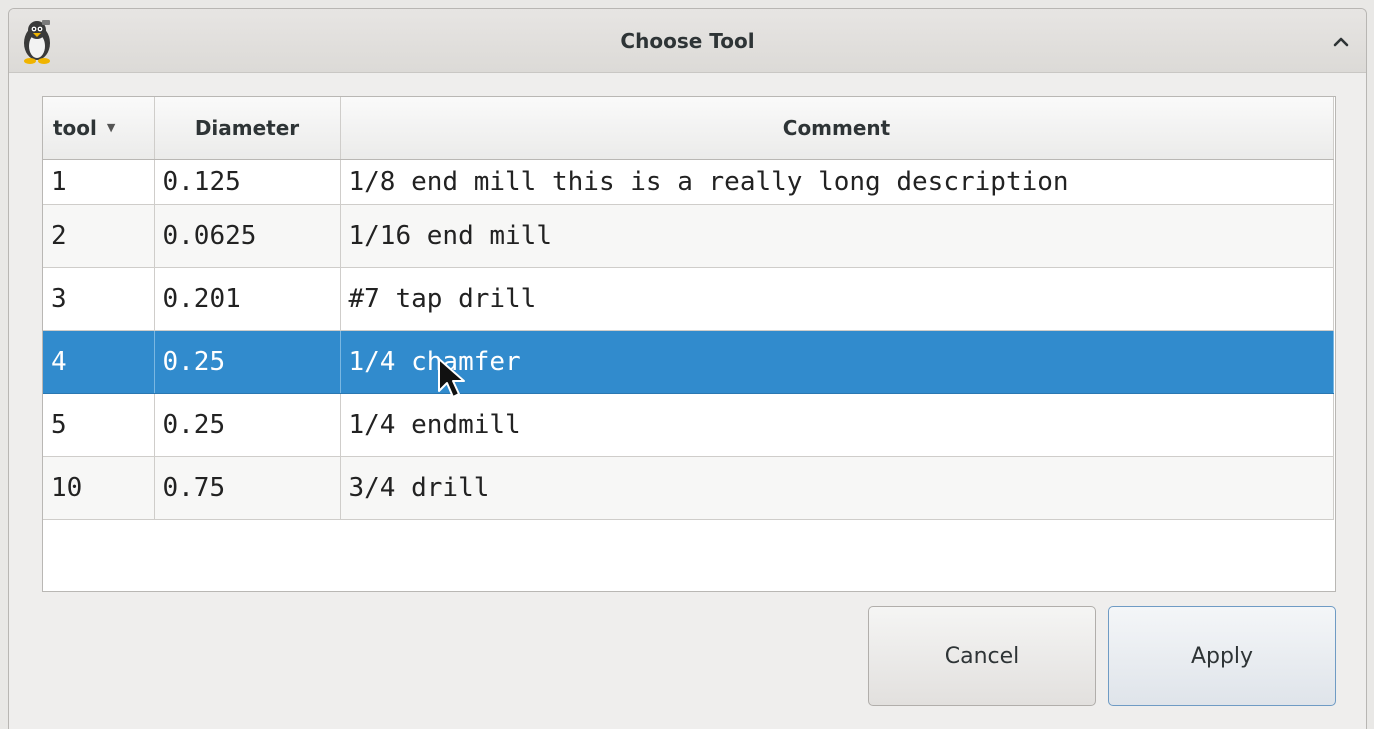 The height and width of the screenshot is (729, 1374). I want to click on table-row: 3 0.201 #7 tap drill, so click(688, 299).